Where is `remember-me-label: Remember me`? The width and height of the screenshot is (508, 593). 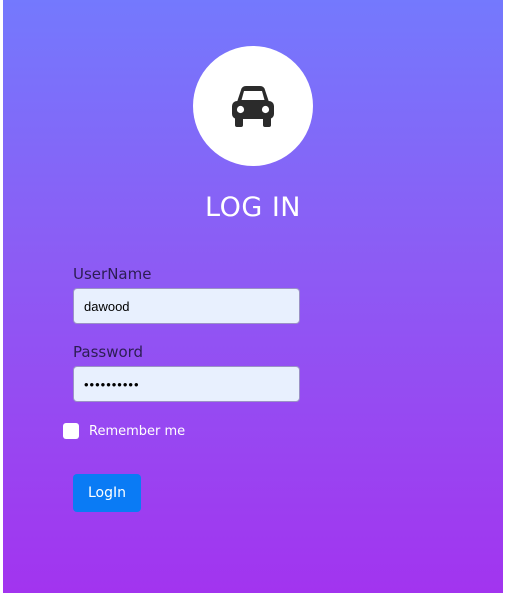
remember-me-label: Remember me is located at coordinates (137, 431).